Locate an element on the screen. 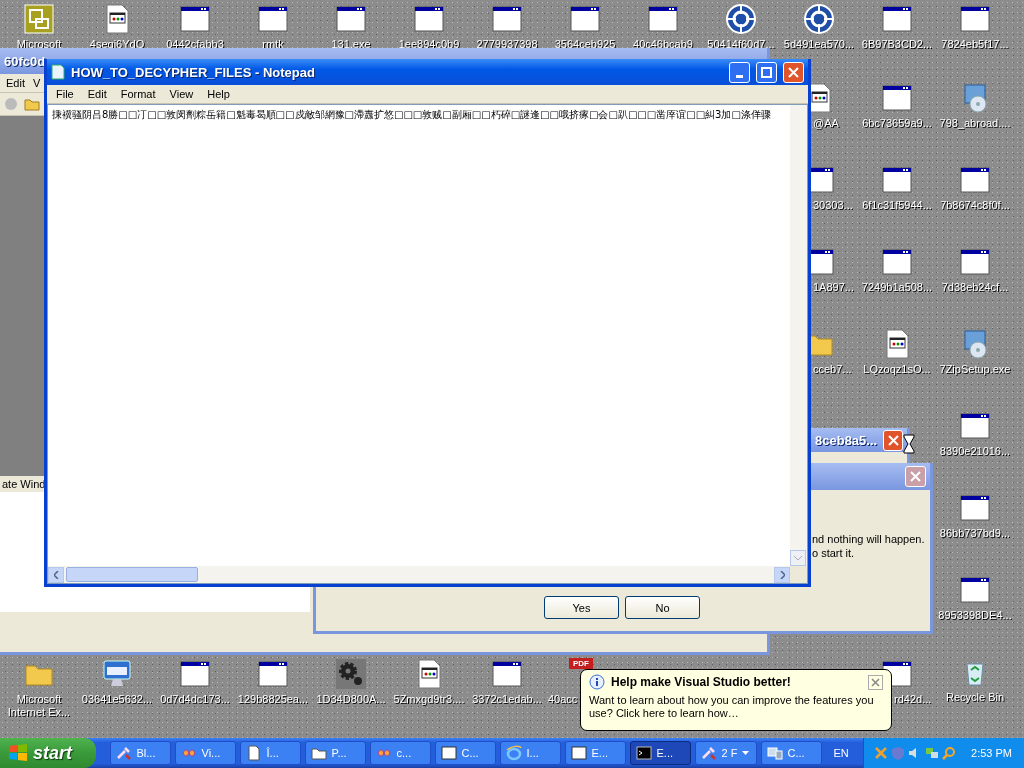 The width and height of the screenshot is (1024, 768). document-icon is located at coordinates (253, 753).